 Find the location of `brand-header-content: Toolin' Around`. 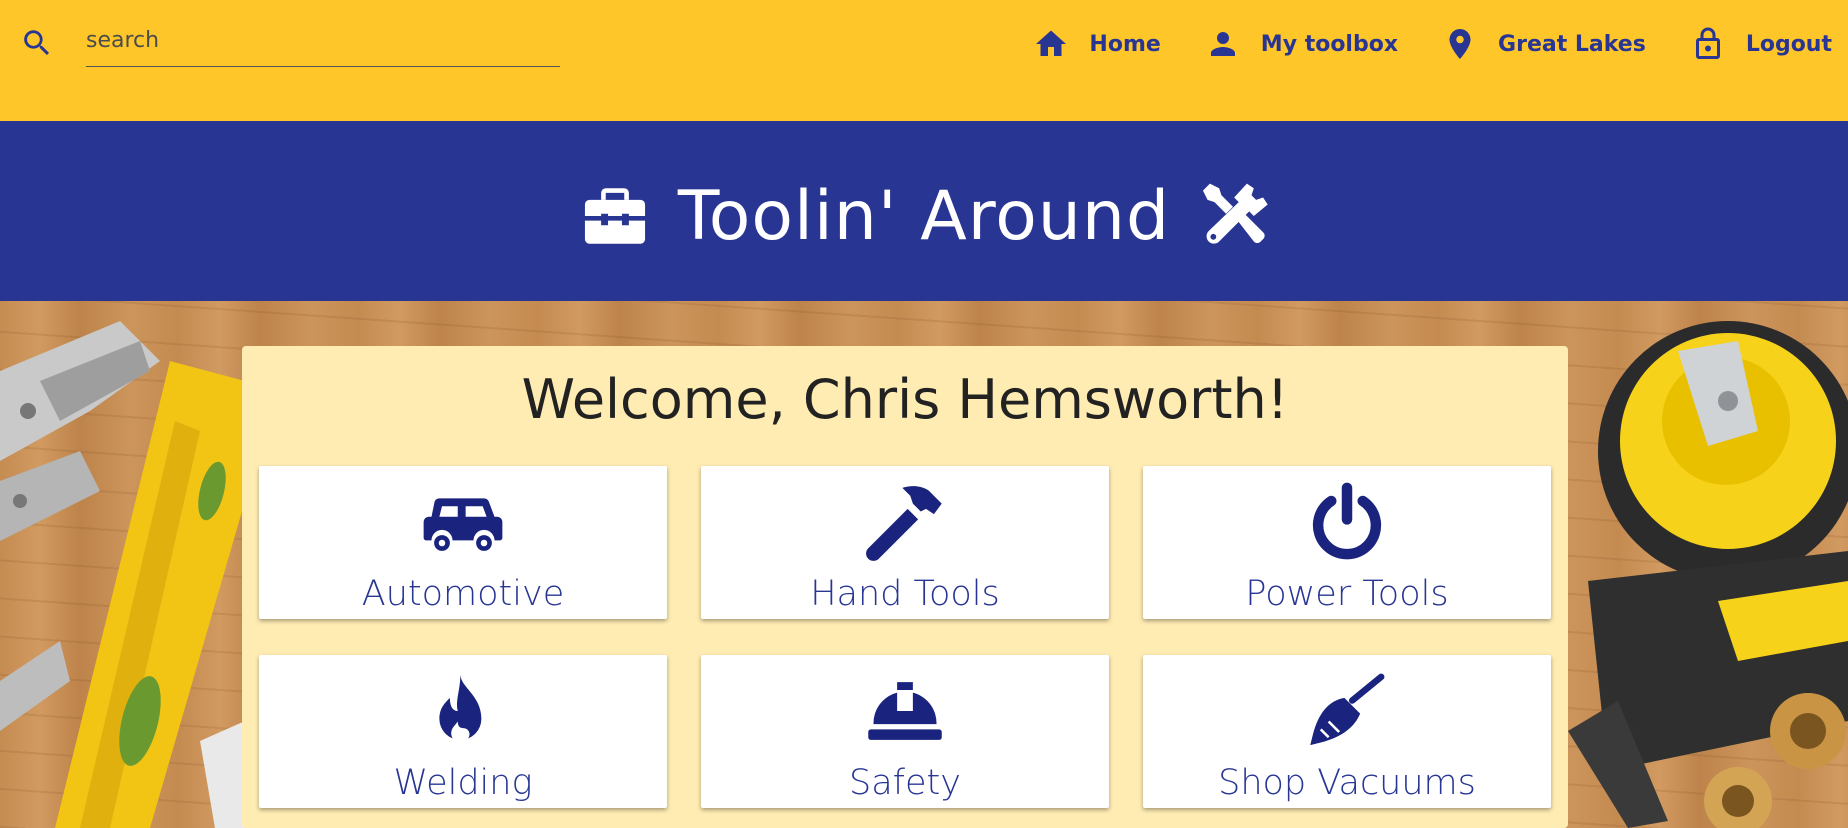

brand-header-content: Toolin' Around is located at coordinates (924, 216).